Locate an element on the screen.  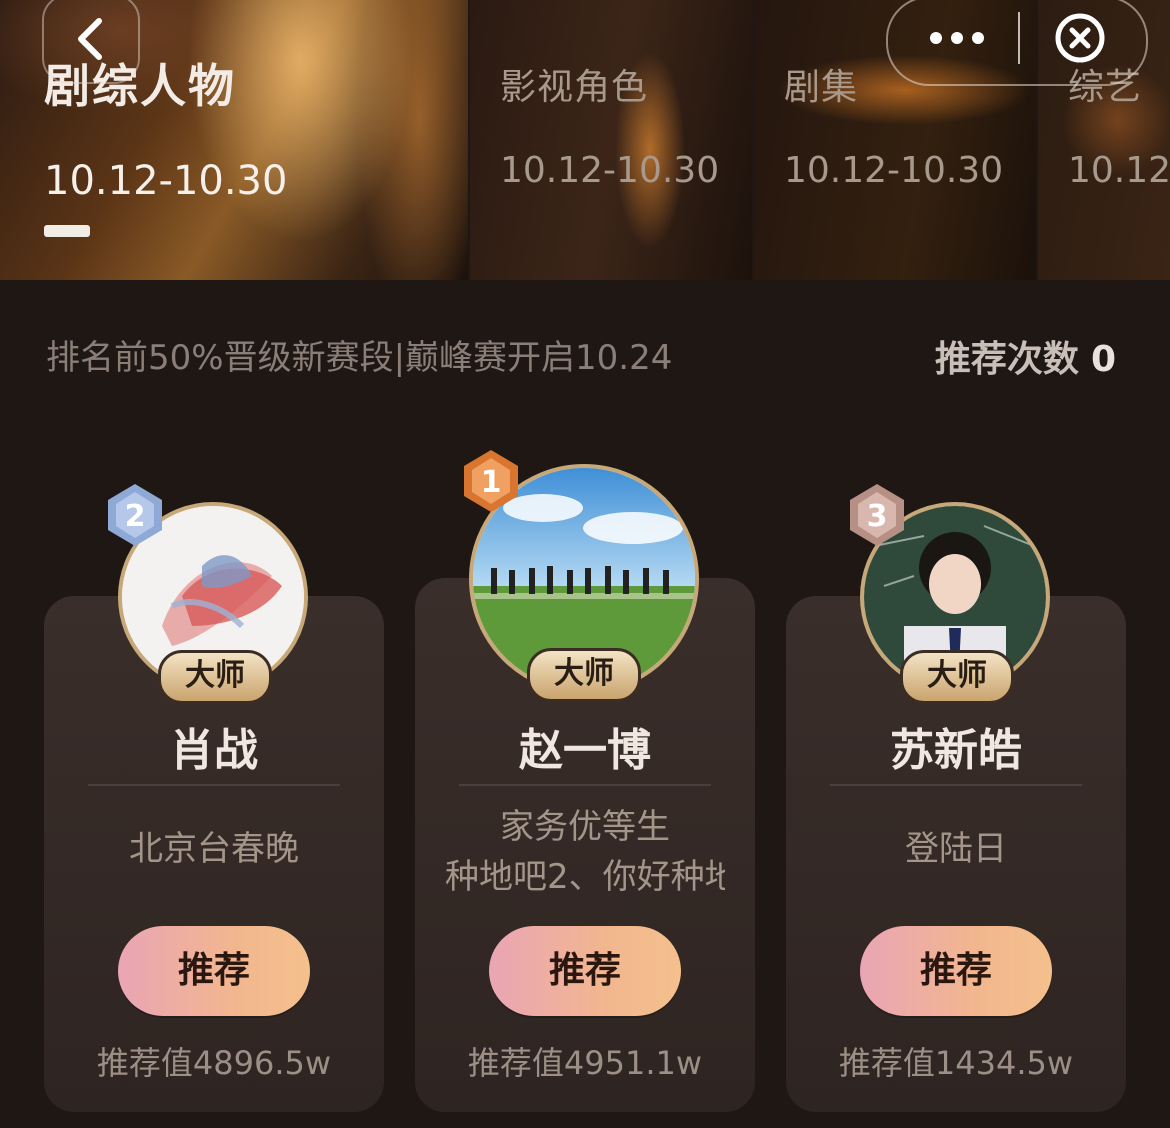
rank-badge-icon: 2 is located at coordinates (135, 515).